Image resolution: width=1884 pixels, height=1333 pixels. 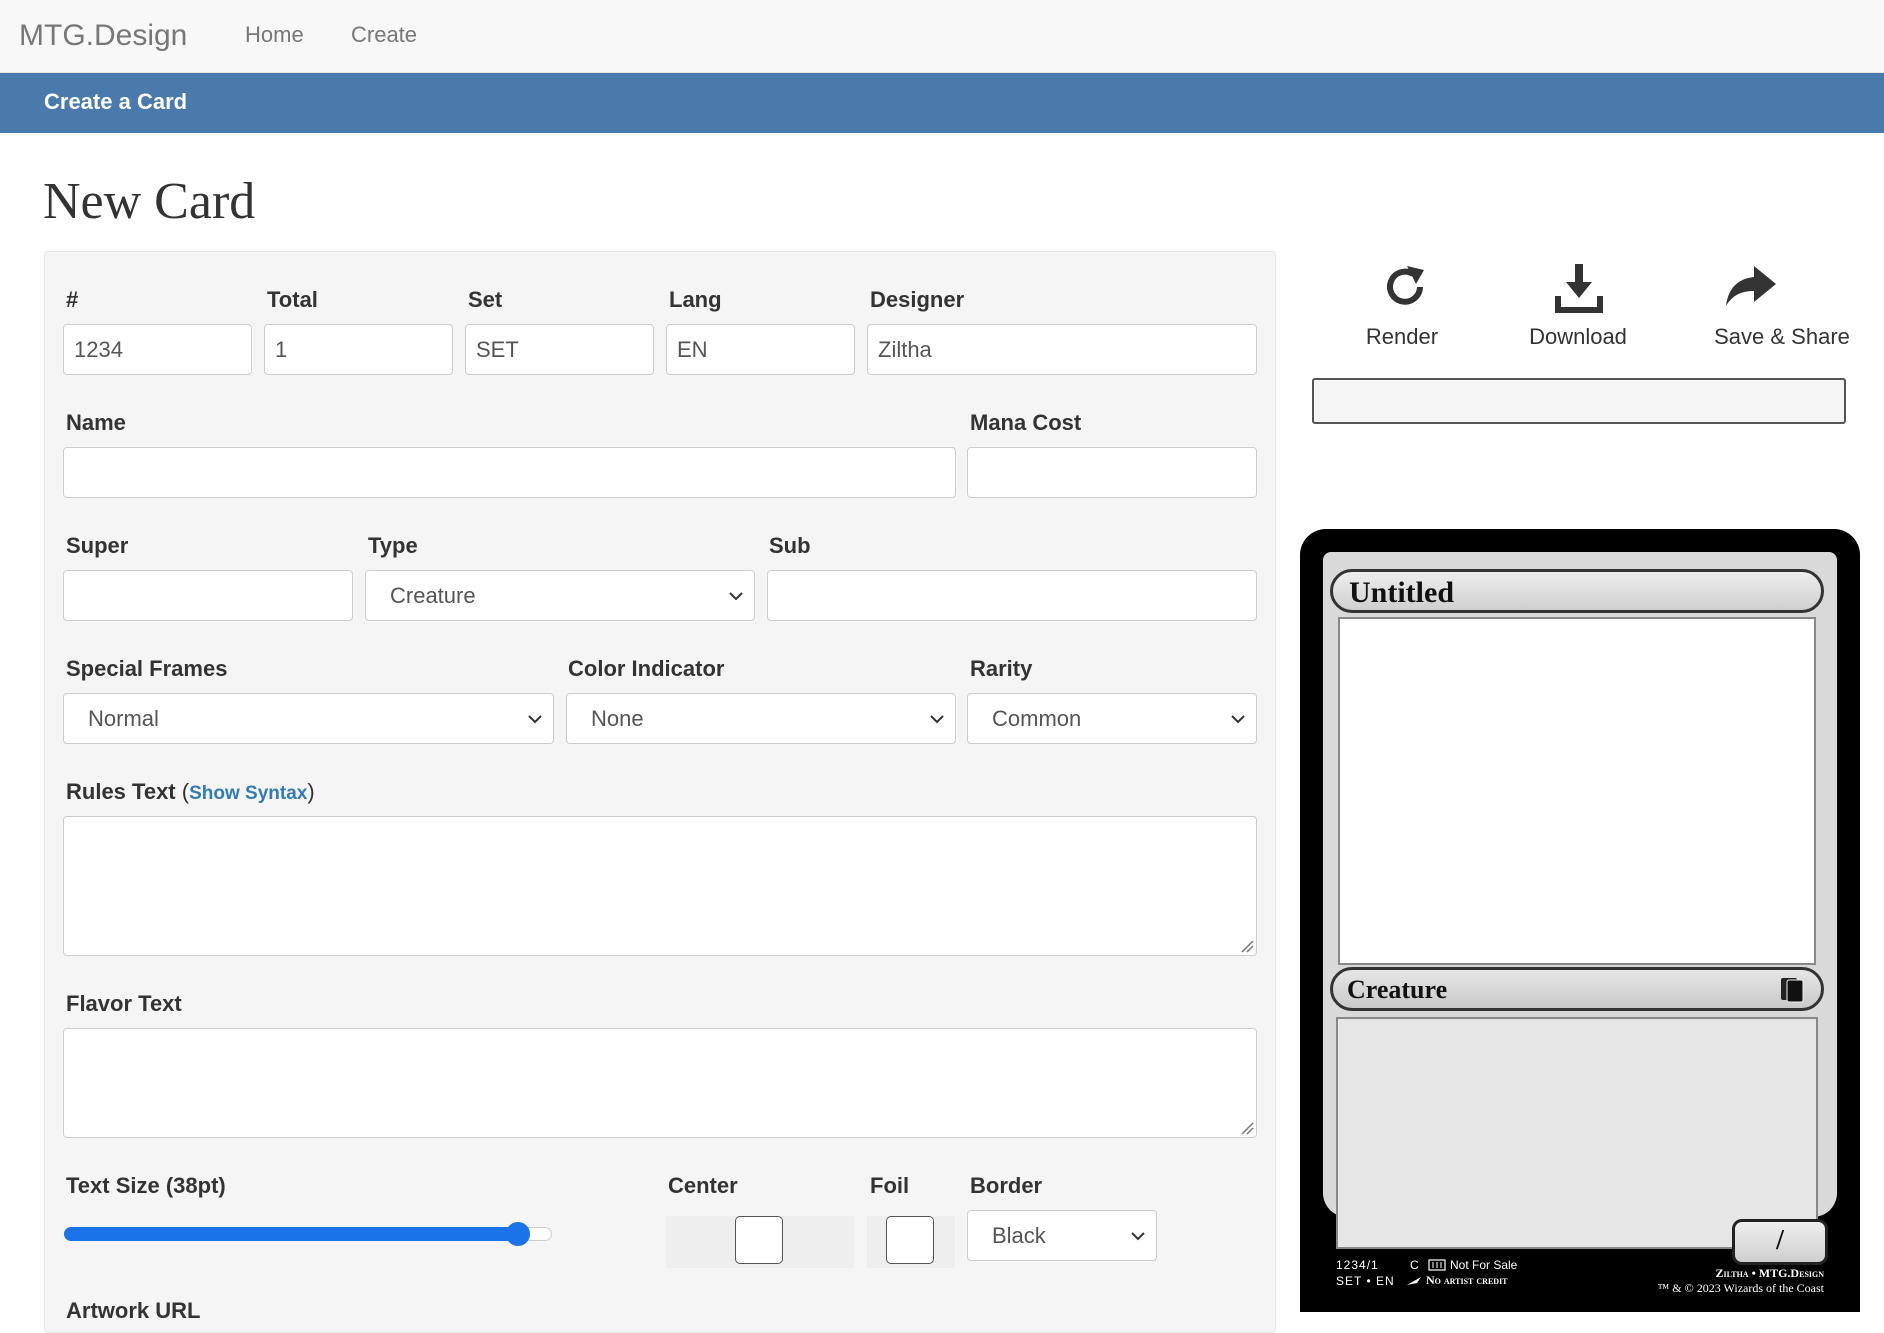 What do you see at coordinates (291, 1234) in the screenshot?
I see `slider-fill` at bounding box center [291, 1234].